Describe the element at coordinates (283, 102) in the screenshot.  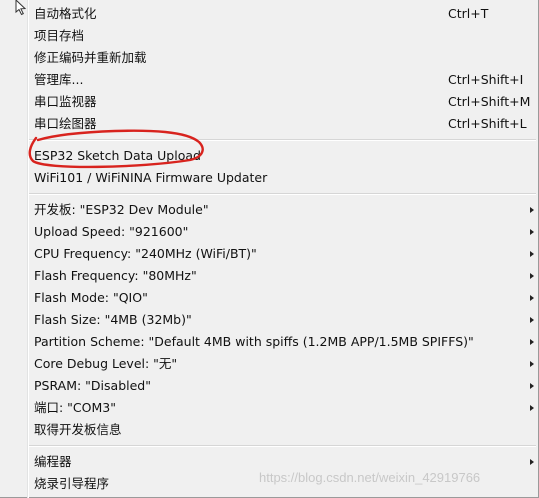
I see `menu-item-serial-monitor: 串口监视器 Ctrl+Shift+M` at that location.